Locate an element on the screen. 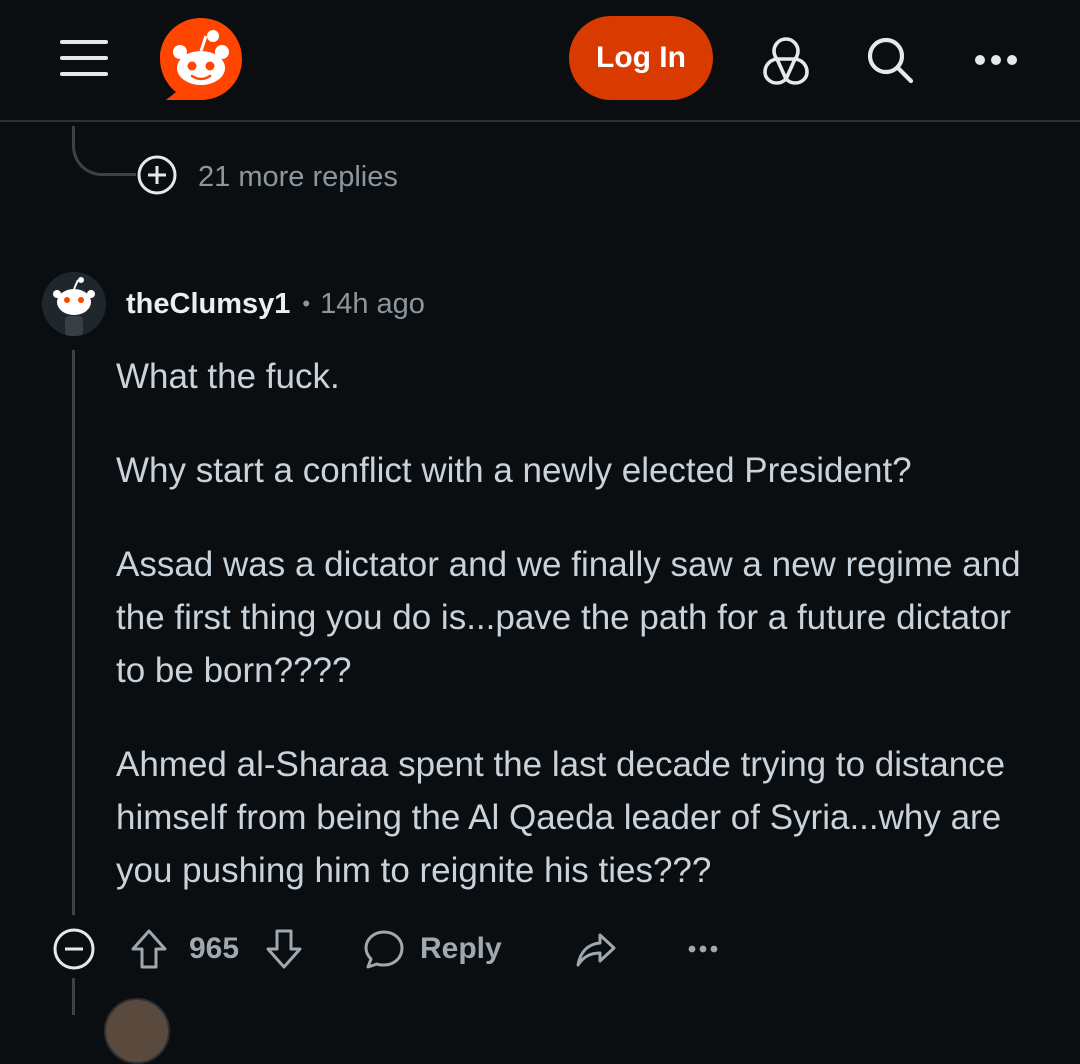 Image resolution: width=1080 pixels, height=1064 pixels. comment-paragraph: What the fuck. is located at coordinates (228, 376).